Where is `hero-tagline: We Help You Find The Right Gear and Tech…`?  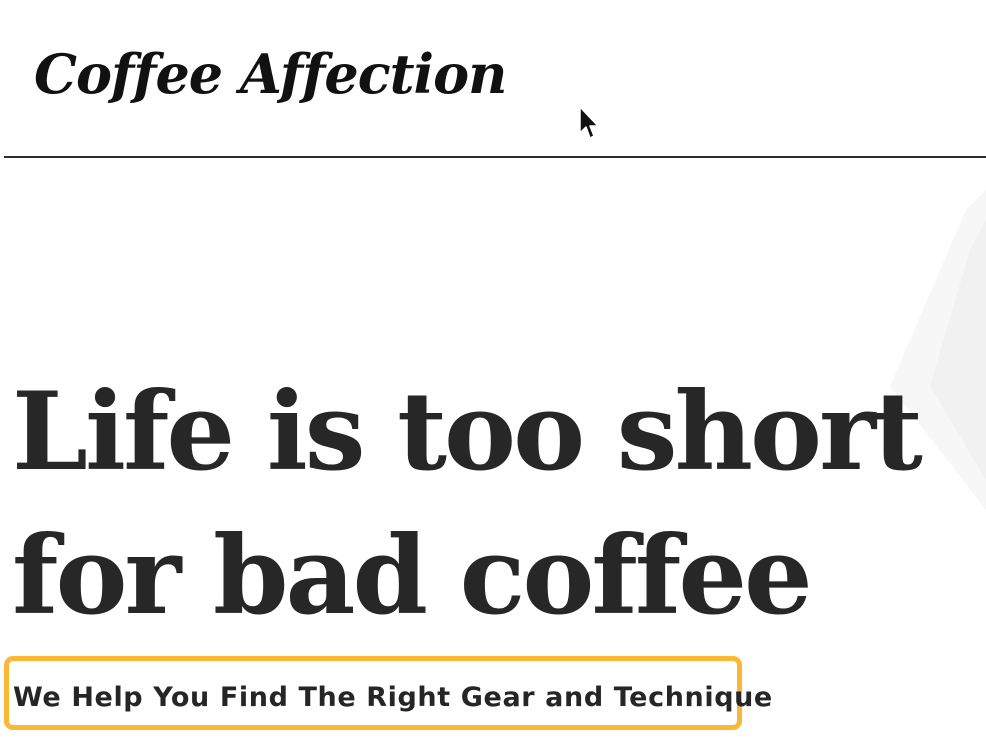
hero-tagline: We Help You Find The Right Gear and Tech… is located at coordinates (393, 697).